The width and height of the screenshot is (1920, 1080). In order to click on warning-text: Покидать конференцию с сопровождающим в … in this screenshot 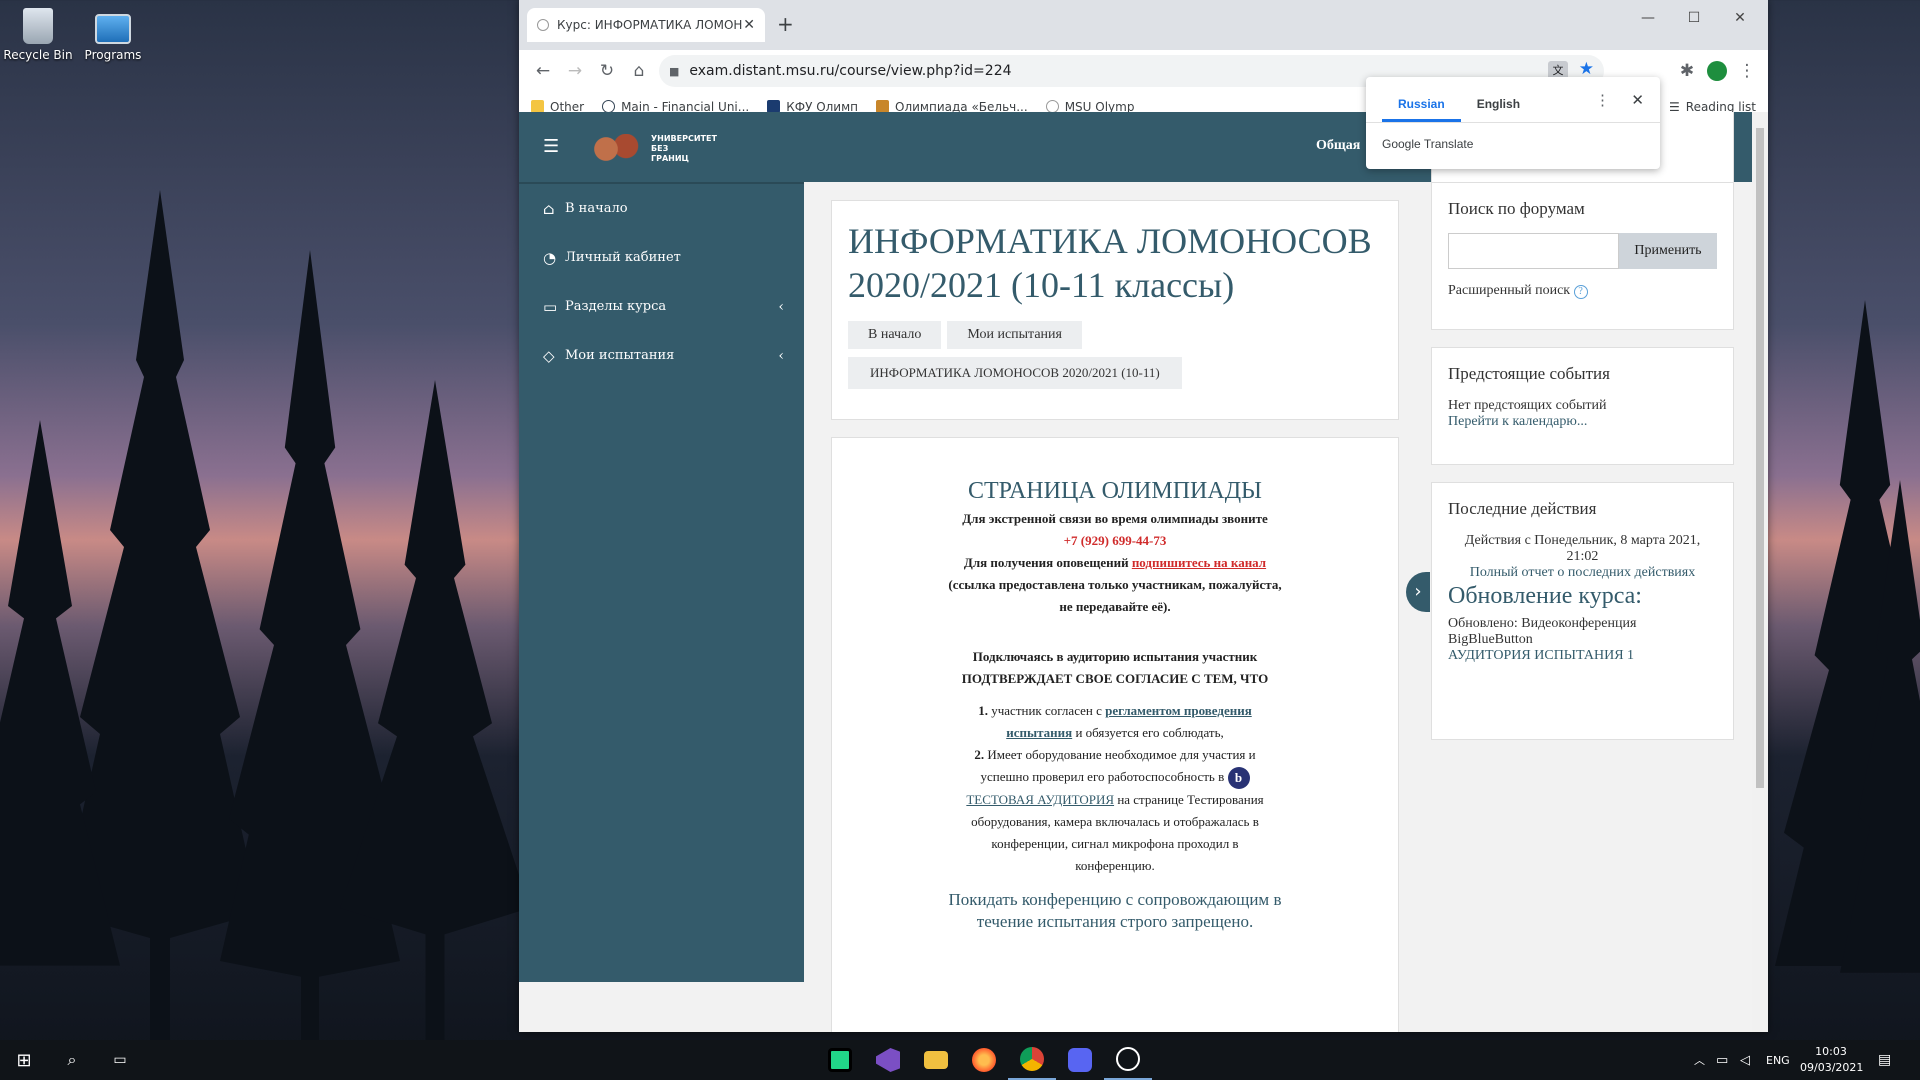, I will do `click(1115, 911)`.